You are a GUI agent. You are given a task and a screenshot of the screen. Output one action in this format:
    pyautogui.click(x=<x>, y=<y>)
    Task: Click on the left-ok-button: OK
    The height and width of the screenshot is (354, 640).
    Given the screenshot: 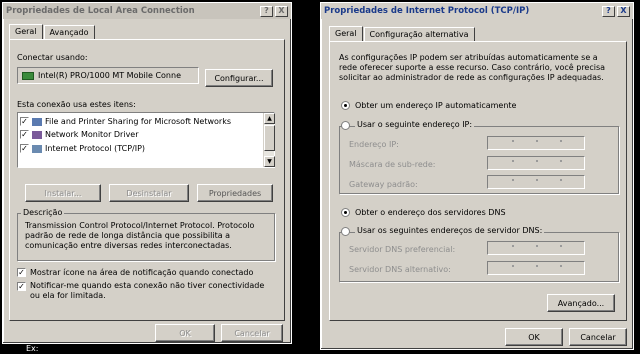 What is the action you would take?
    pyautogui.click(x=185, y=333)
    